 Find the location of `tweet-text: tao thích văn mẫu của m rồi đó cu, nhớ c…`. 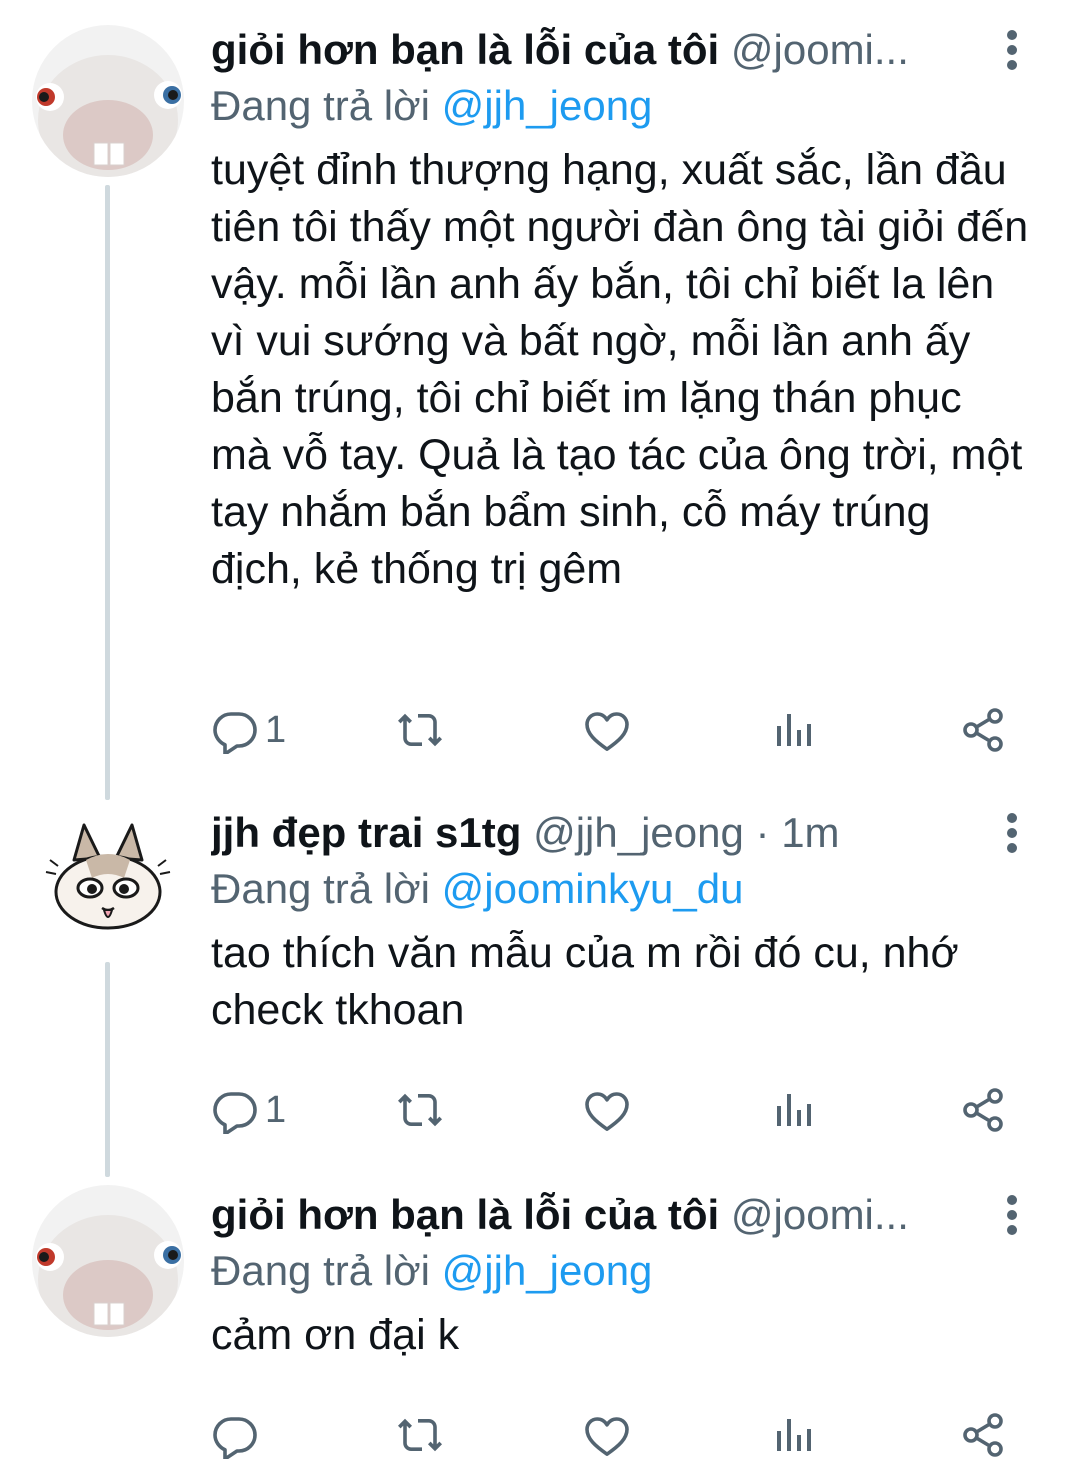

tweet-text: tao thích văn mẫu của m rồi đó cu, nhớ c… is located at coordinates (585, 981).